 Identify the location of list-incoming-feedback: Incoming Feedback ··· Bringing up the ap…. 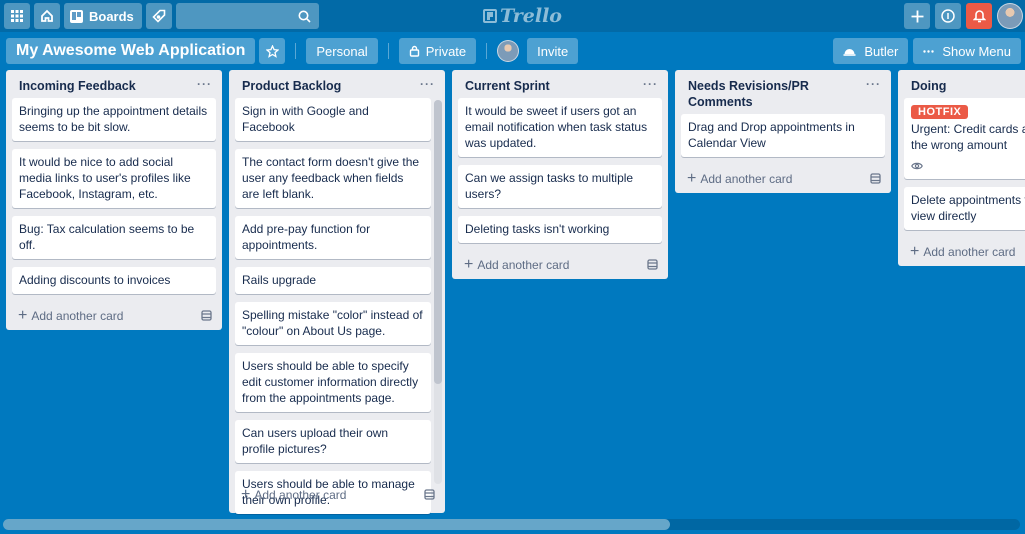
(114, 200).